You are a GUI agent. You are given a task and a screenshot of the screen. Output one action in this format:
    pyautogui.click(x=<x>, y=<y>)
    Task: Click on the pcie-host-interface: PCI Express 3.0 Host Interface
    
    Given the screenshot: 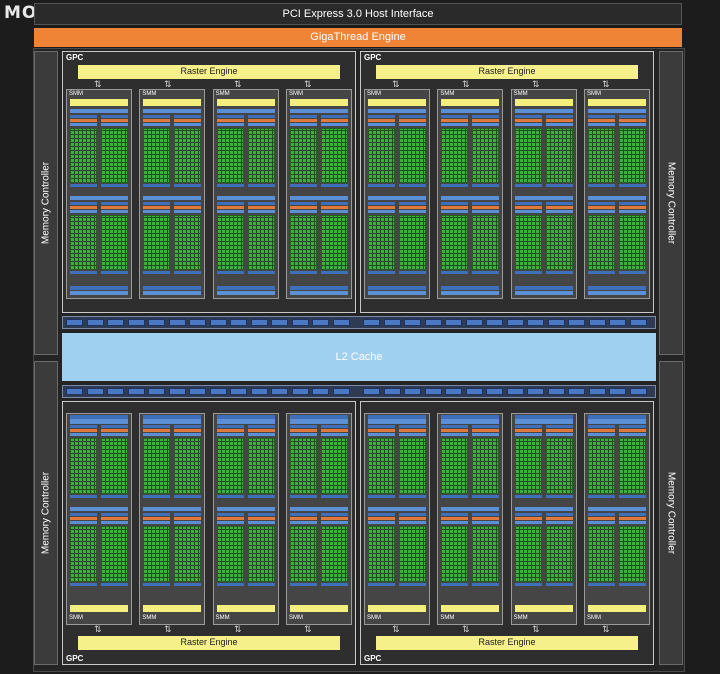 What is the action you would take?
    pyautogui.click(x=358, y=14)
    